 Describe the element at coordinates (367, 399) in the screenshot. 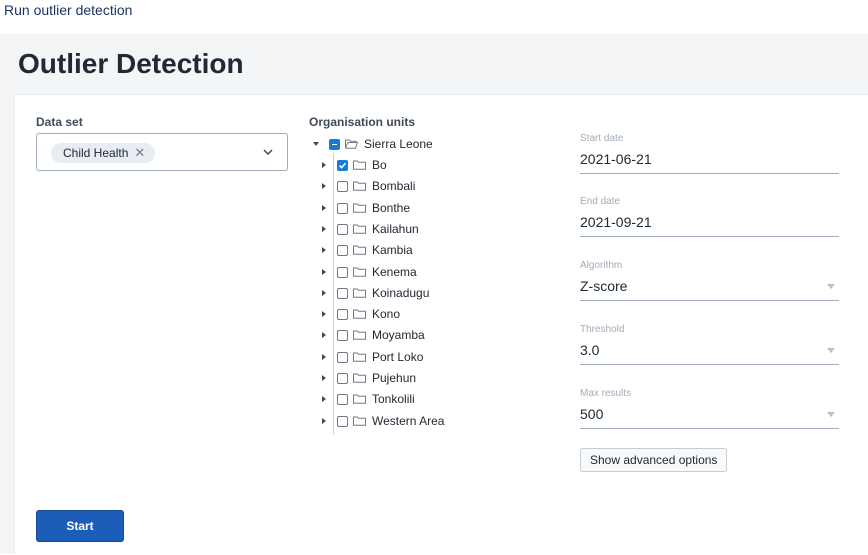

I see `tree-item: Tonkolili` at that location.